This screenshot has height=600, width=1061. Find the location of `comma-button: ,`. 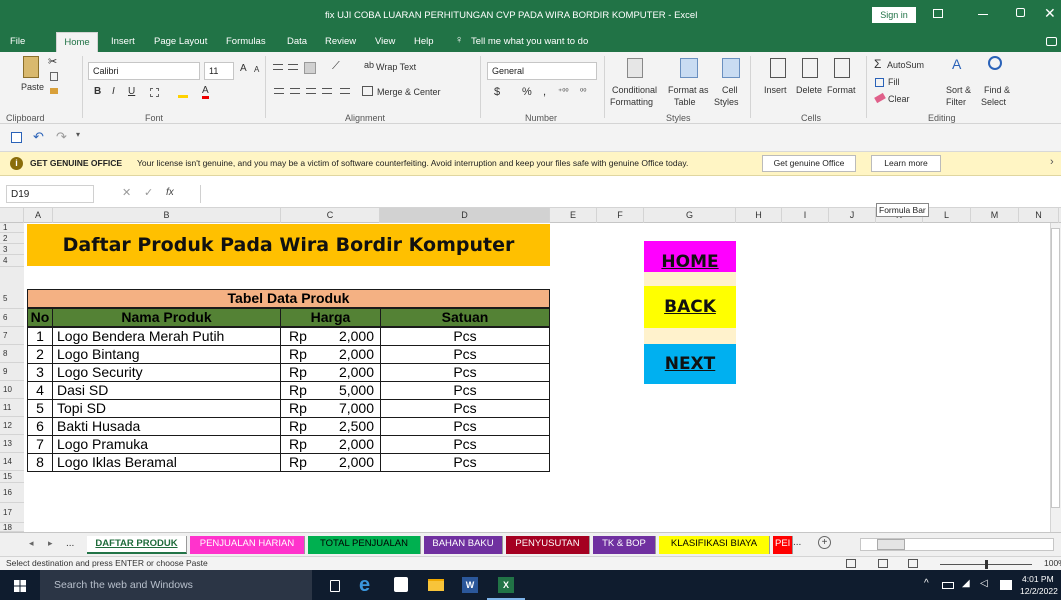

comma-button: , is located at coordinates (544, 92).